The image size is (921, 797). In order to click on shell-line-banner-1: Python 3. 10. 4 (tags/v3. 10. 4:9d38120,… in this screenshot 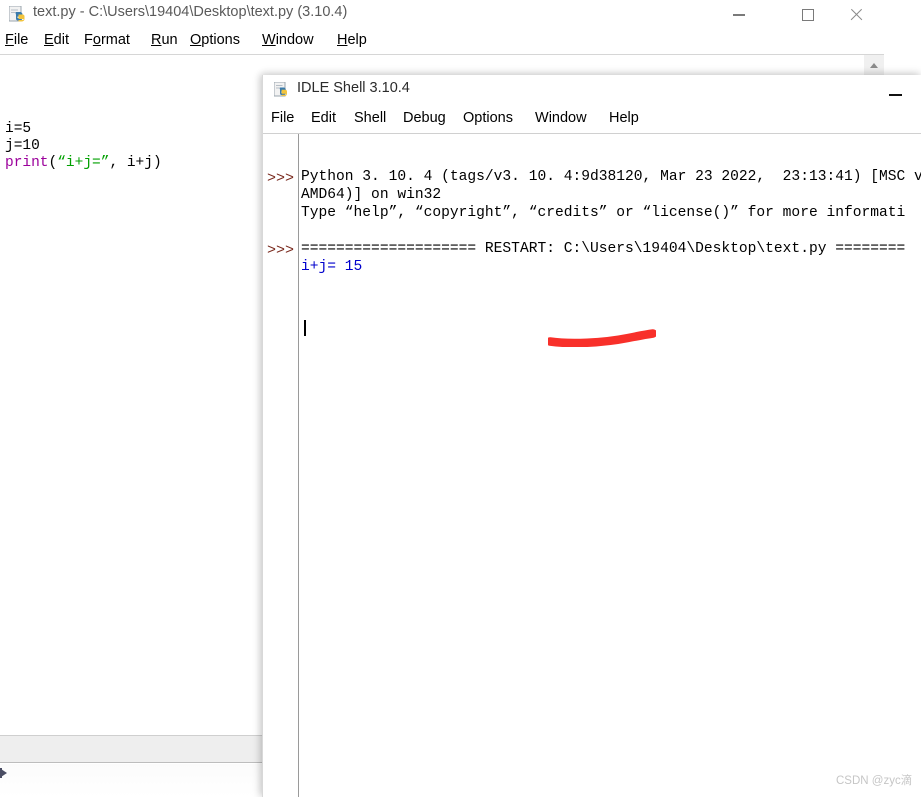, I will do `click(611, 177)`.